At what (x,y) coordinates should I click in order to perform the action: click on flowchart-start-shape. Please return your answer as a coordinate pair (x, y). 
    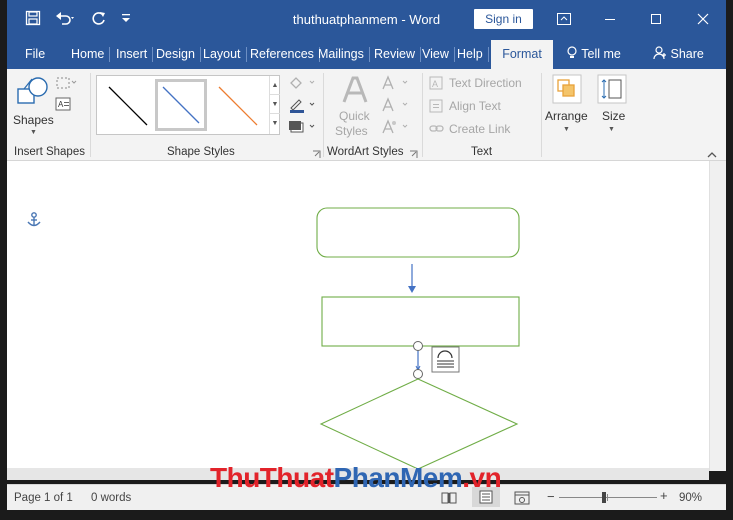
    Looking at the image, I should click on (418, 232).